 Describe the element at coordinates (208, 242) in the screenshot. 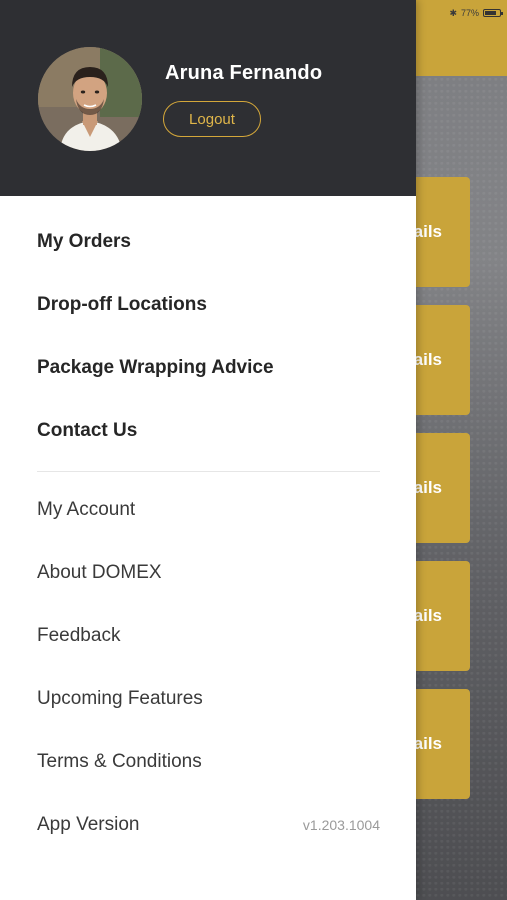

I see `menu-item-my-orders: My Orders` at that location.